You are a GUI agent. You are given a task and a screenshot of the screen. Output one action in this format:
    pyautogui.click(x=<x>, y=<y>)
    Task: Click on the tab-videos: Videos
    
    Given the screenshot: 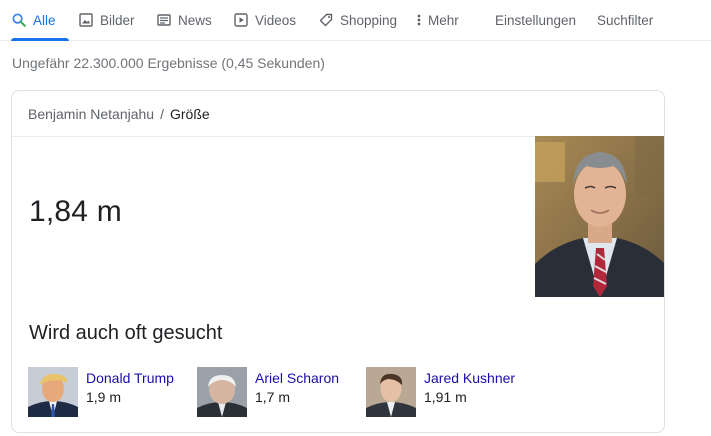 What is the action you would take?
    pyautogui.click(x=265, y=20)
    